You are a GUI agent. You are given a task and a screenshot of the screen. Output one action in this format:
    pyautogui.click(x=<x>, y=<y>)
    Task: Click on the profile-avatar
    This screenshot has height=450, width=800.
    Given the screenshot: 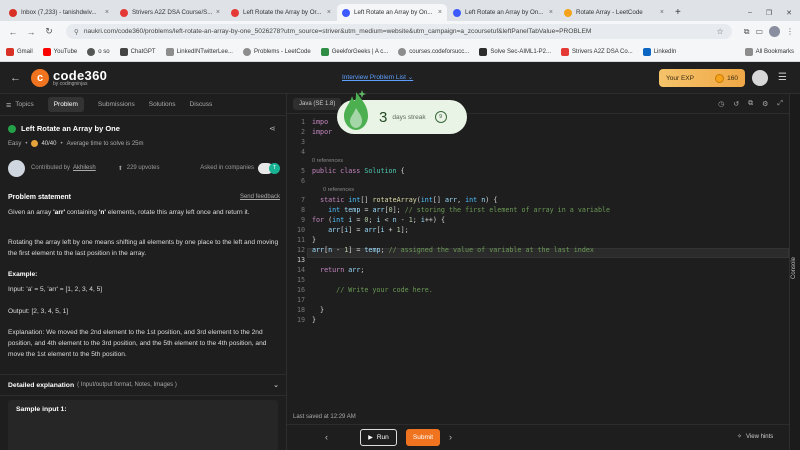 What is the action you would take?
    pyautogui.click(x=774, y=31)
    